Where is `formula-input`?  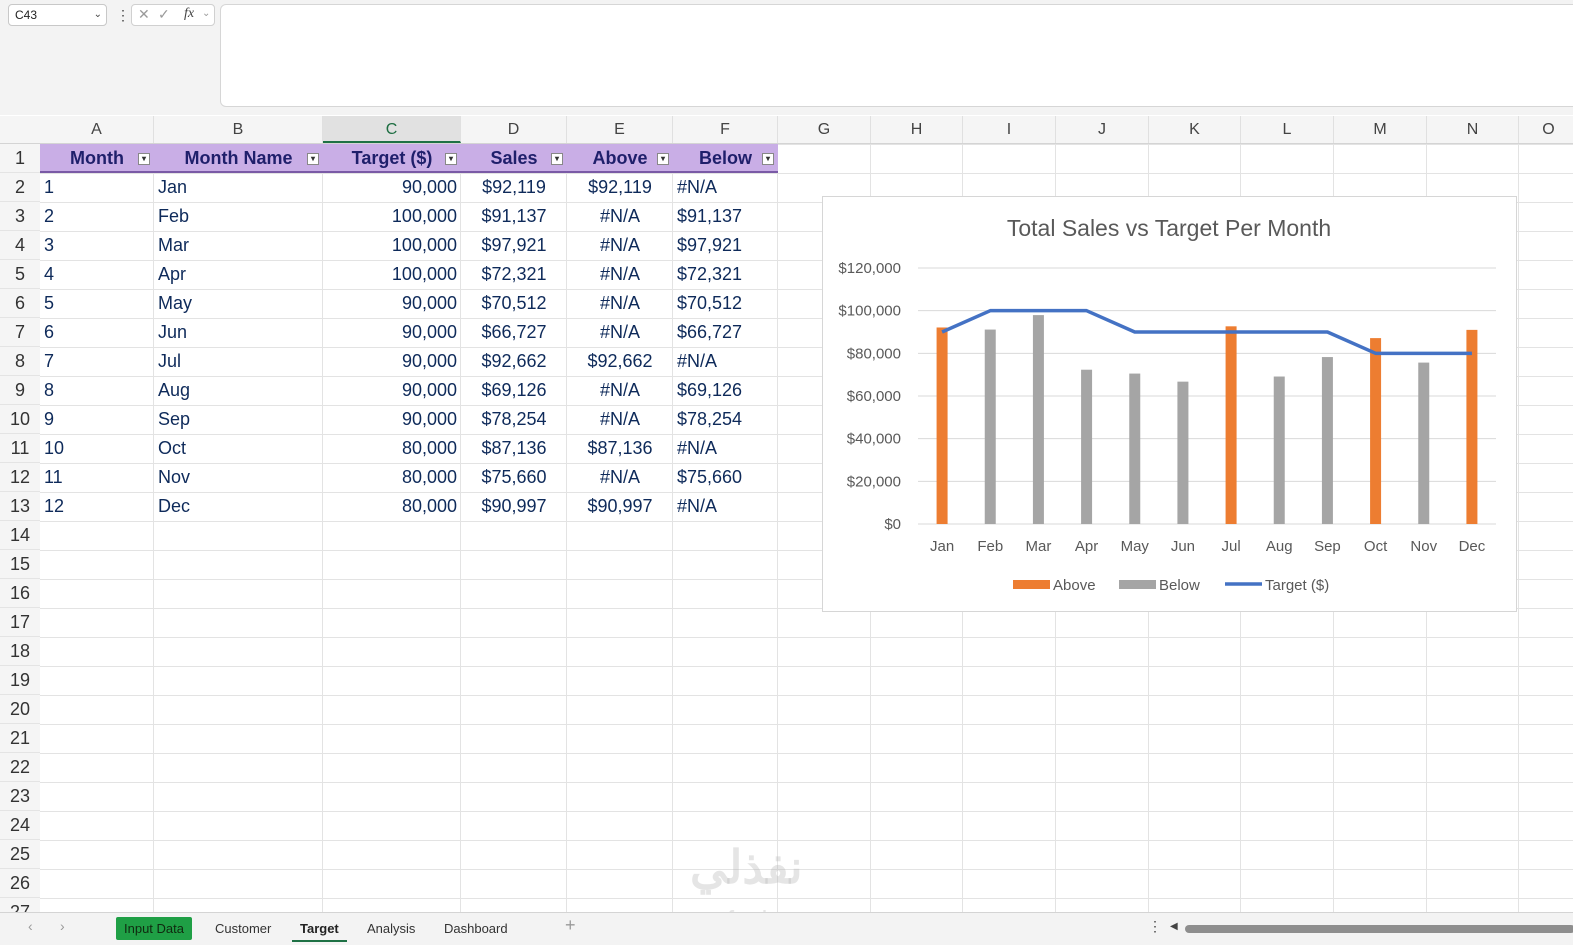 formula-input is located at coordinates (896, 55).